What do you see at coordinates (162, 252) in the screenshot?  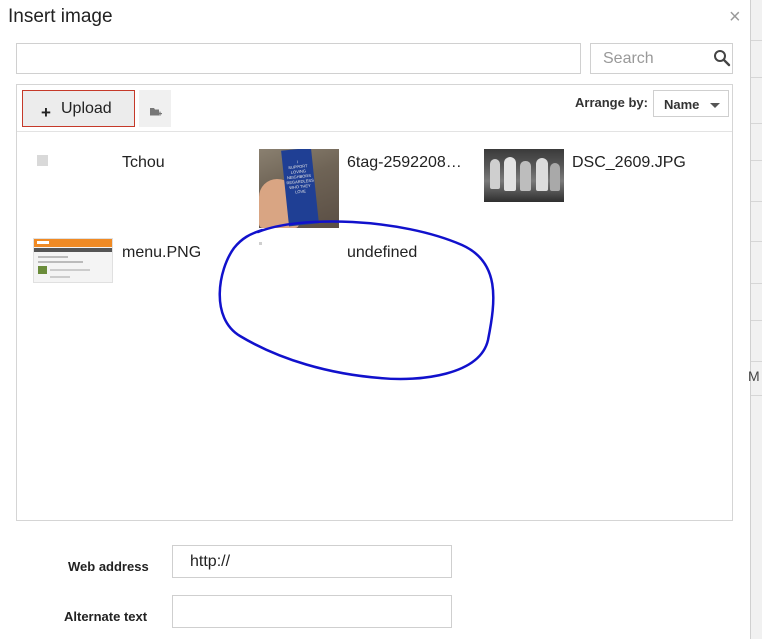 I see `file-item-name: menu.PNG` at bounding box center [162, 252].